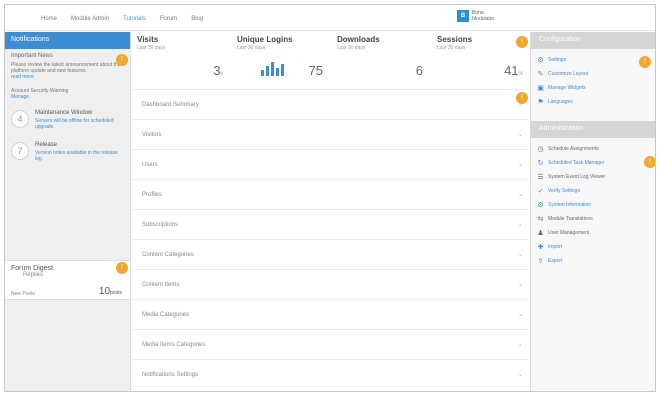 The width and height of the screenshot is (660, 396). I want to click on config-badge-icon: !, so click(645, 62).